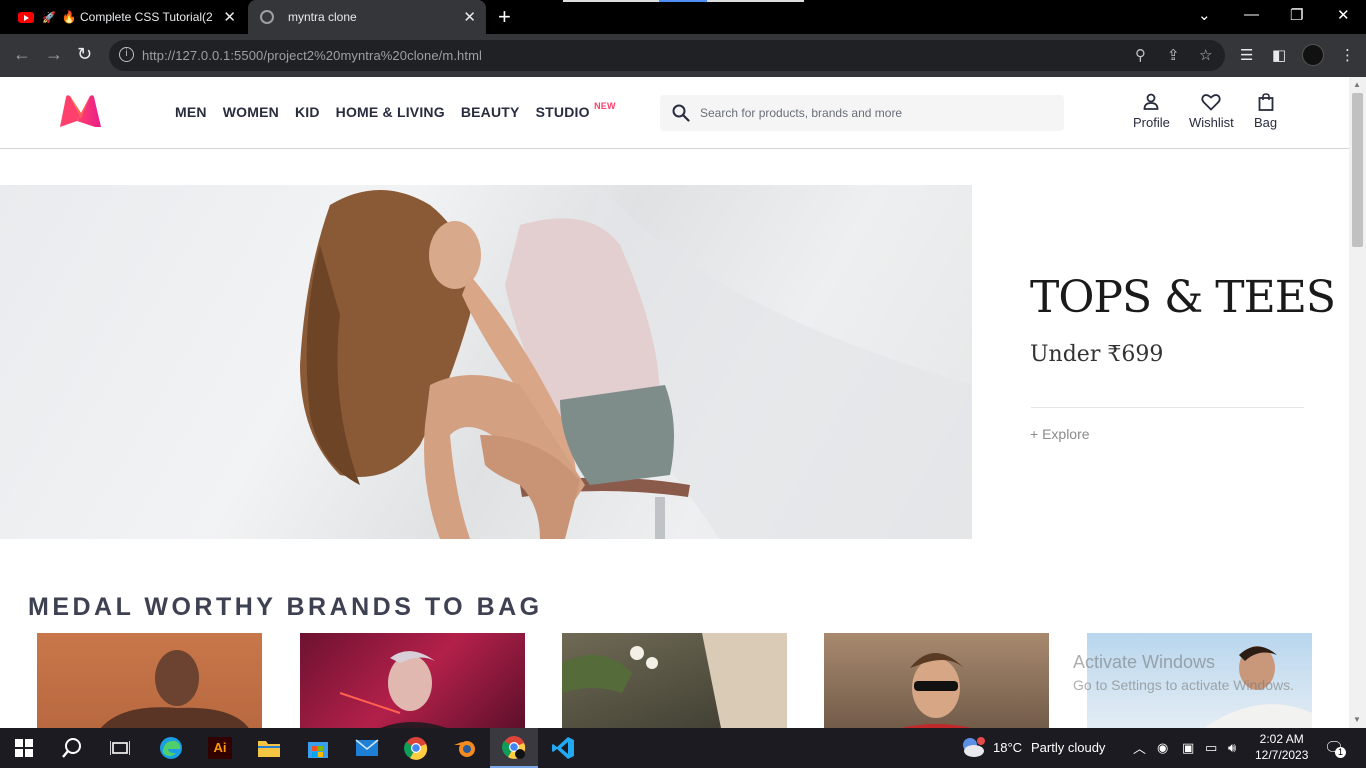 The image size is (1366, 768). Describe the element at coordinates (1068, 747) in the screenshot. I see `weather-desc: Partly cloudy` at that location.